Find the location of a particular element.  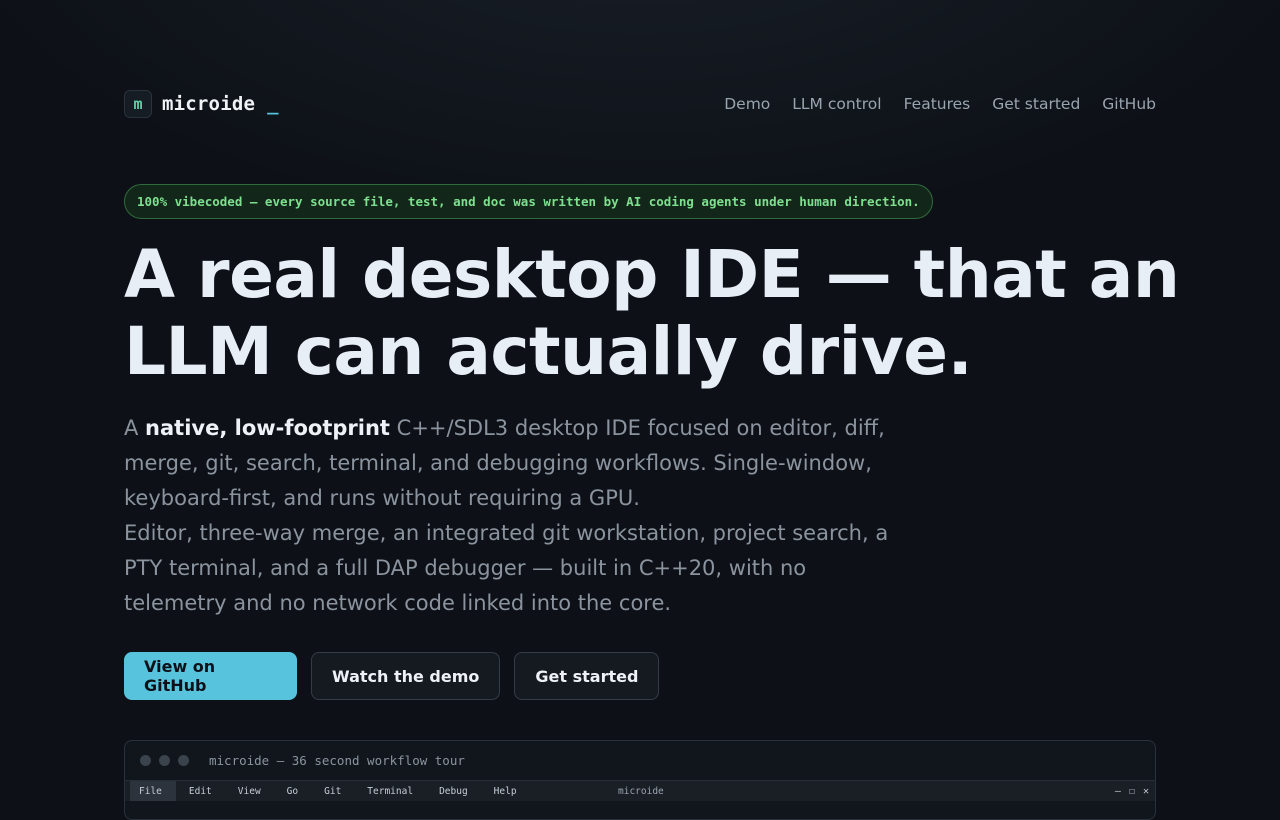

window-controls: — ☐ ✕ is located at coordinates (1132, 791).